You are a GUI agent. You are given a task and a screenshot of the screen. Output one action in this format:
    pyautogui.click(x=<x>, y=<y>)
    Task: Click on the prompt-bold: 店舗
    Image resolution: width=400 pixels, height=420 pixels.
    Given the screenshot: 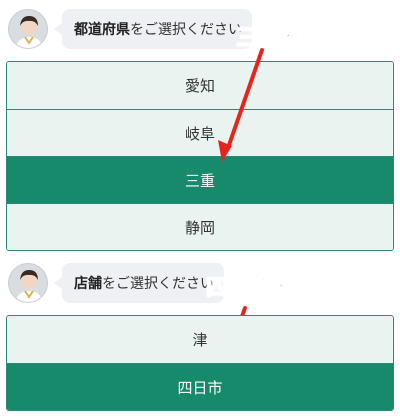 What is the action you would take?
    pyautogui.click(x=88, y=284)
    